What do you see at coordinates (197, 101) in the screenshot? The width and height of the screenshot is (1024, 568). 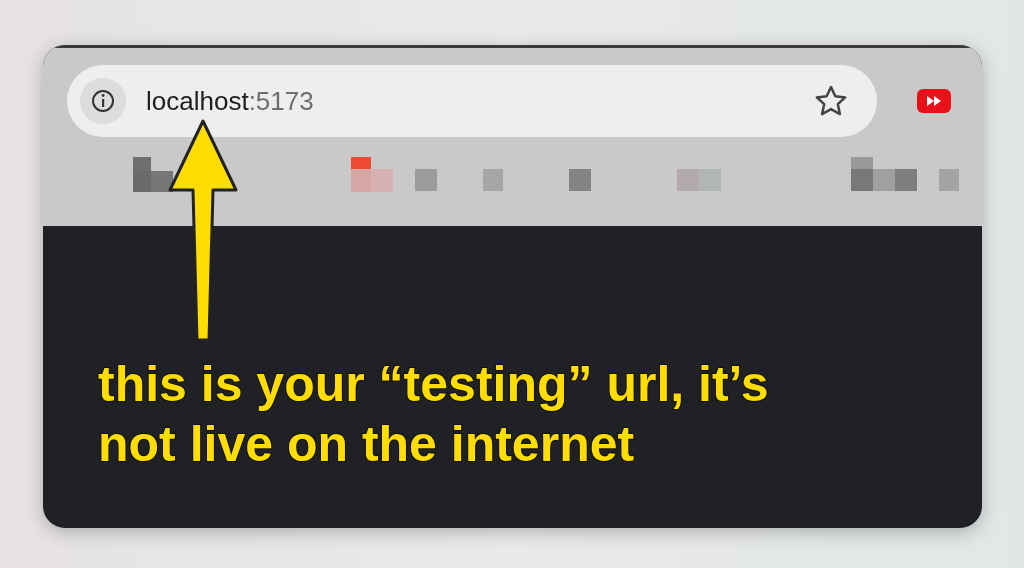 I see `url-host: localhost` at bounding box center [197, 101].